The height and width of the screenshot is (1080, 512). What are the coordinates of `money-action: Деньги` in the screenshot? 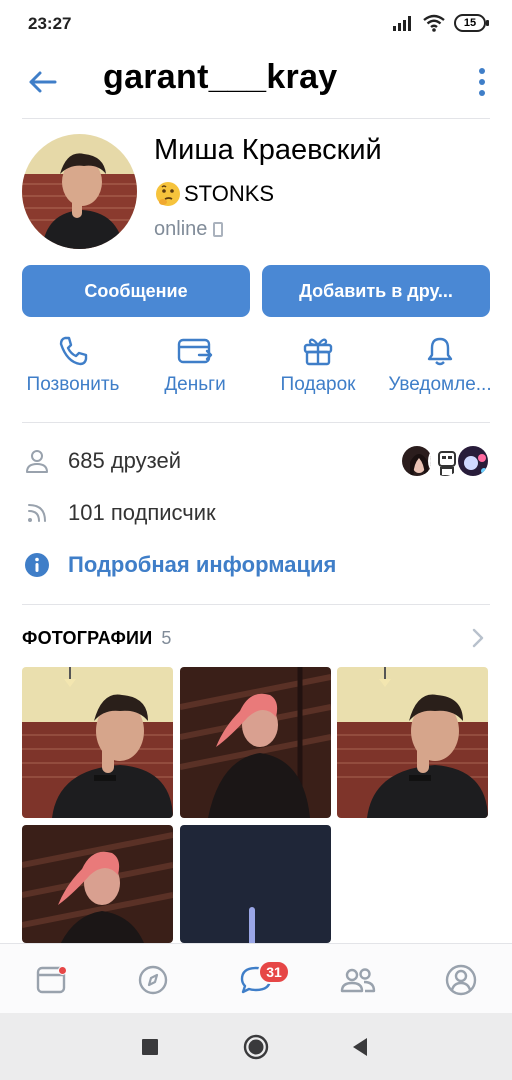 It's located at (195, 365).